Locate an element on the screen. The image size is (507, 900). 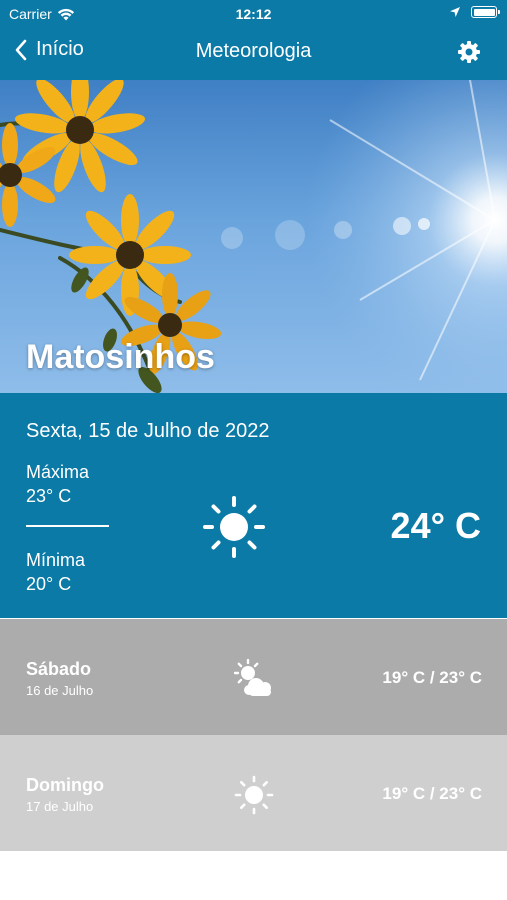
today-date: Sexta, 15 de Julho de 2022 is located at coordinates (148, 431).